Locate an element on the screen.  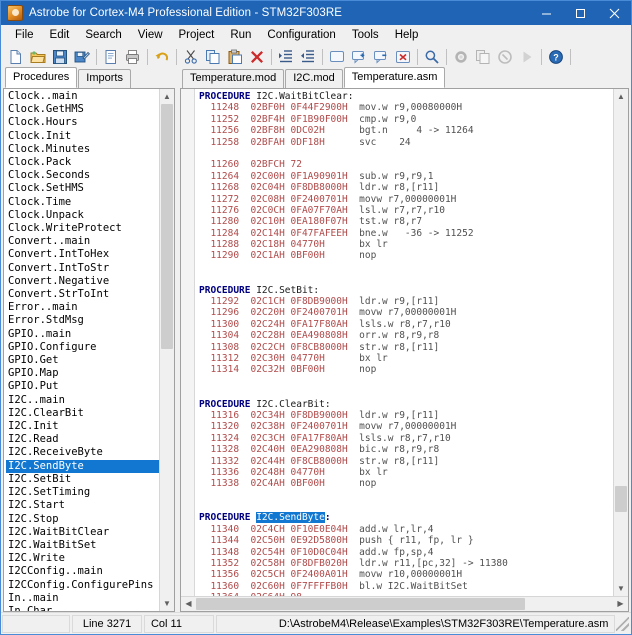
list-item: I2C.WaitBitClear is located at coordinates (82, 532).